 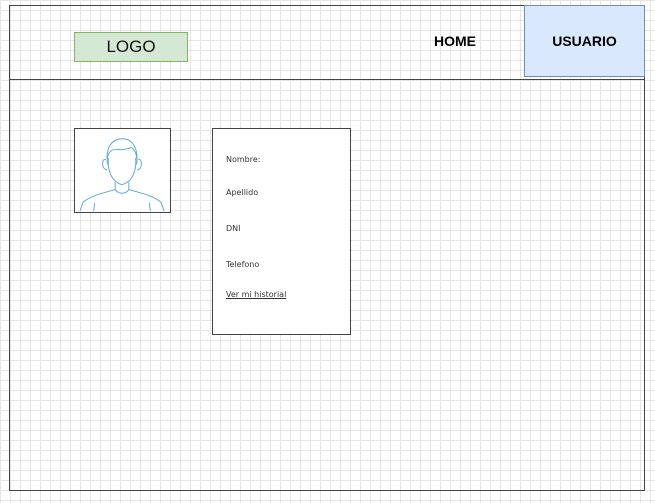 I want to click on logo-label: LOGO, so click(x=131, y=46).